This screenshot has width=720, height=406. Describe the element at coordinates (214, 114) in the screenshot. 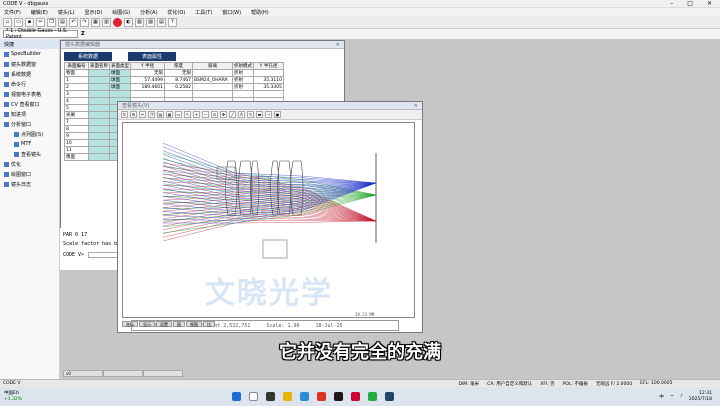

I see `zoom-fit-icon: ⊡` at that location.